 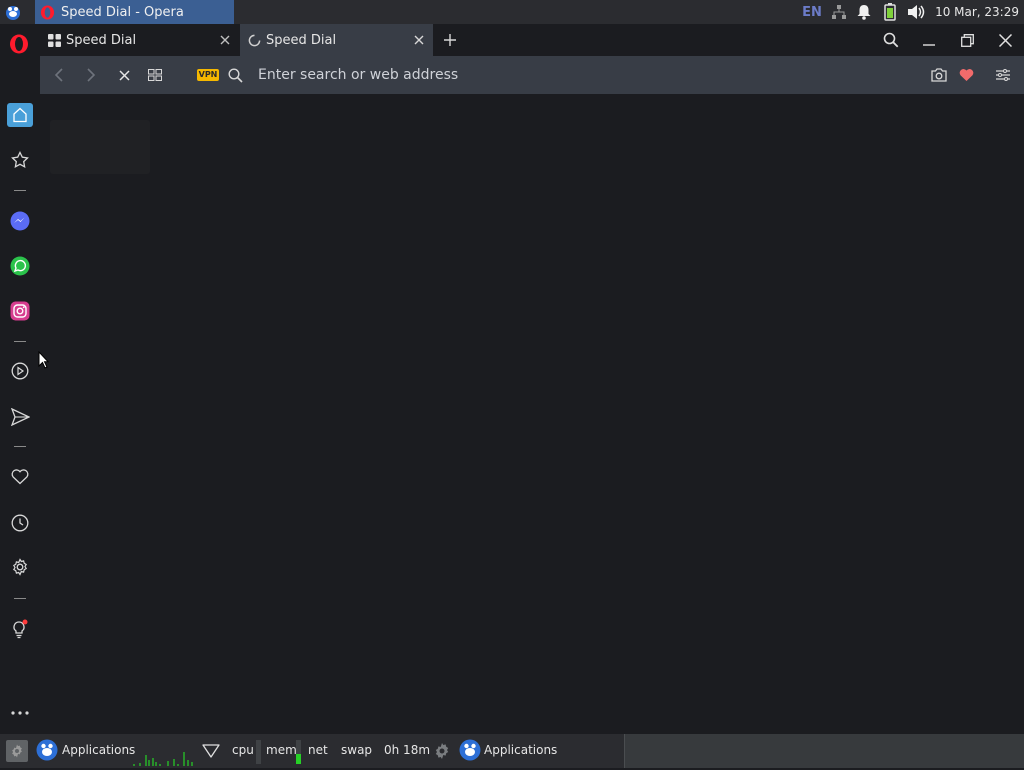 I want to click on sidebar-item-tips, so click(x=20, y=629).